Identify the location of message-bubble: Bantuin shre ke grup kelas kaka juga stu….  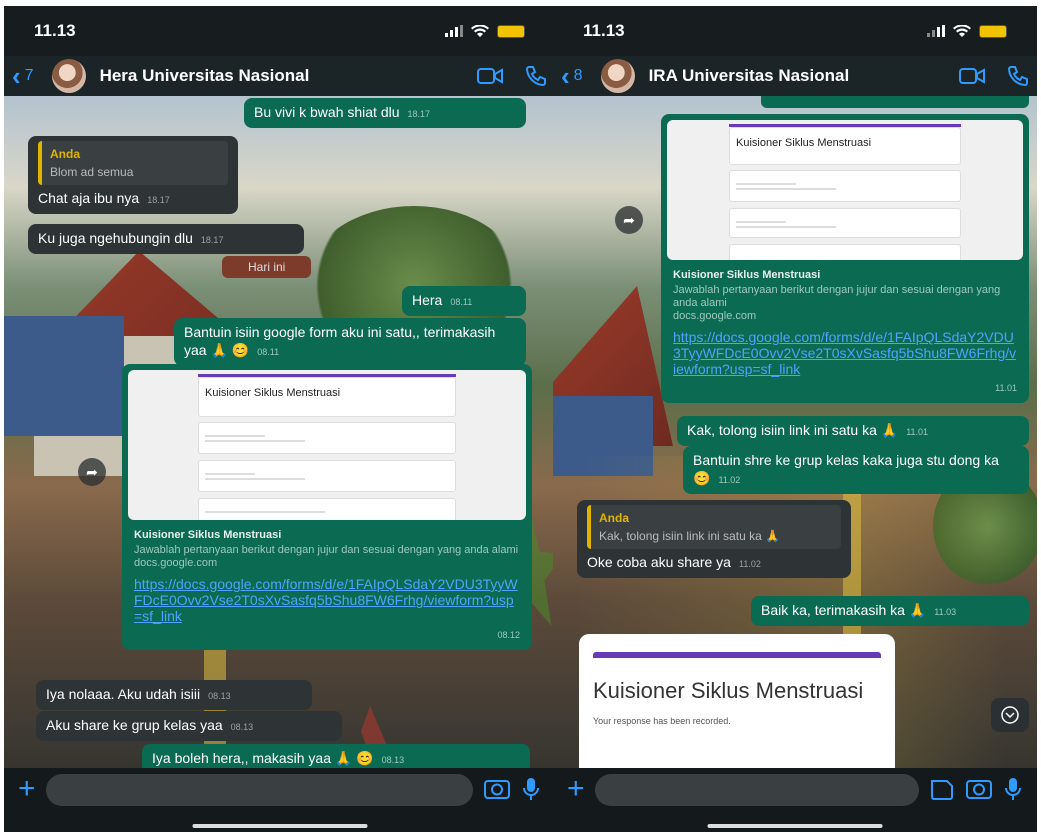
(856, 470).